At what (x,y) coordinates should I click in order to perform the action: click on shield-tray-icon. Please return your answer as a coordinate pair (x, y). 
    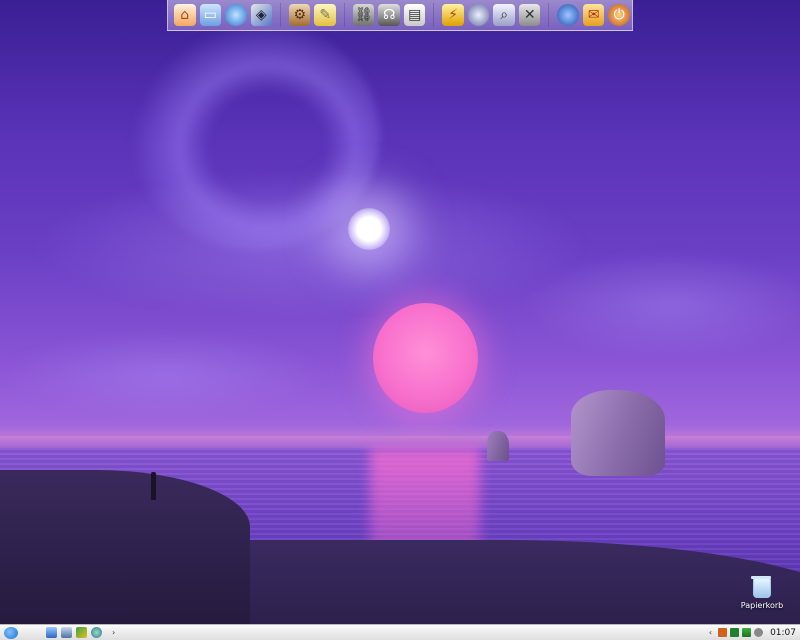
    Looking at the image, I should click on (759, 632).